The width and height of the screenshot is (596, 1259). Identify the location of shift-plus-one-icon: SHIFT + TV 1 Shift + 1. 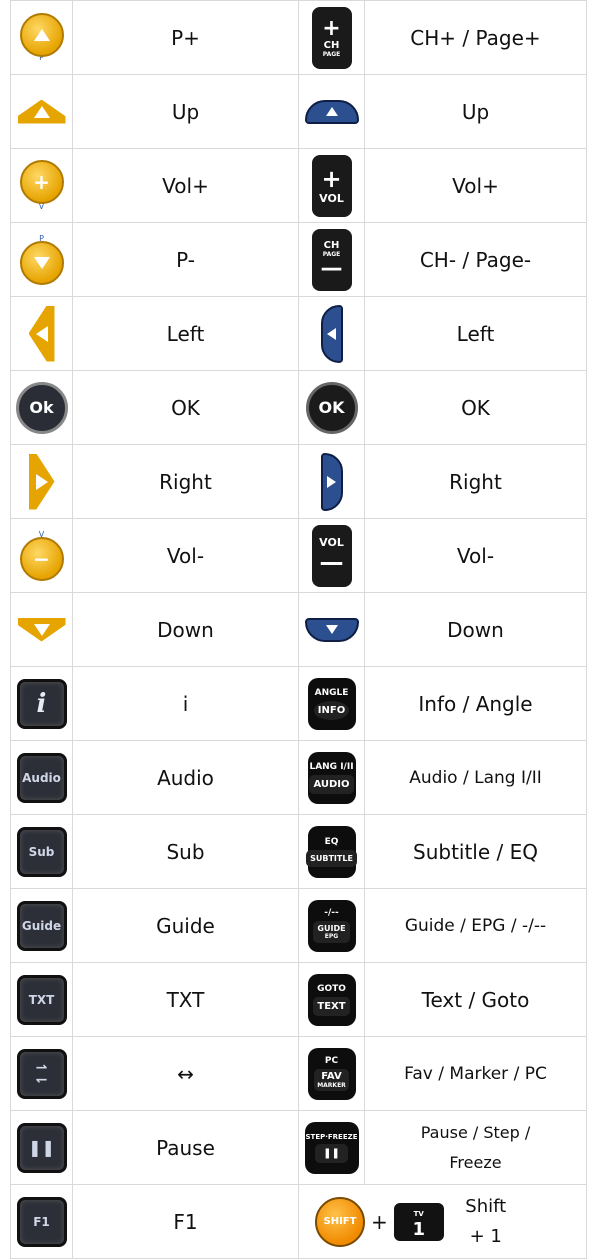
(442, 1221).